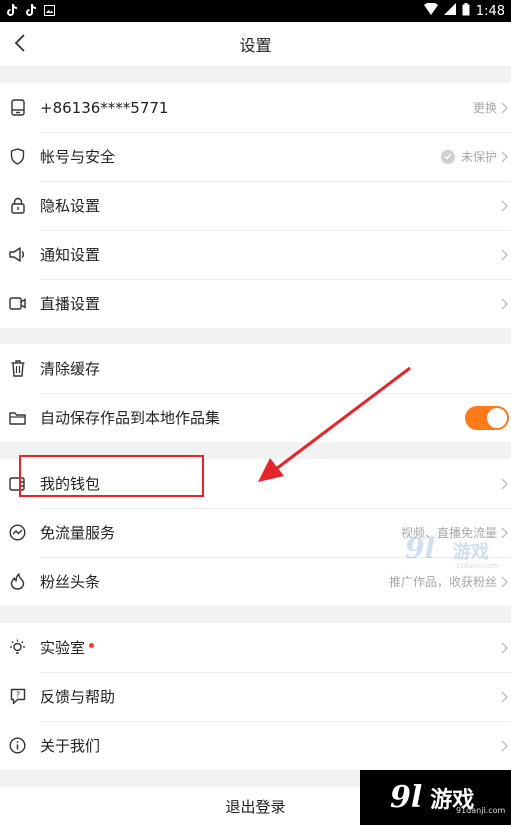 The width and height of the screenshot is (511, 825). Describe the element at coordinates (255, 303) in the screenshot. I see `settings-row-live: 直播设置` at that location.